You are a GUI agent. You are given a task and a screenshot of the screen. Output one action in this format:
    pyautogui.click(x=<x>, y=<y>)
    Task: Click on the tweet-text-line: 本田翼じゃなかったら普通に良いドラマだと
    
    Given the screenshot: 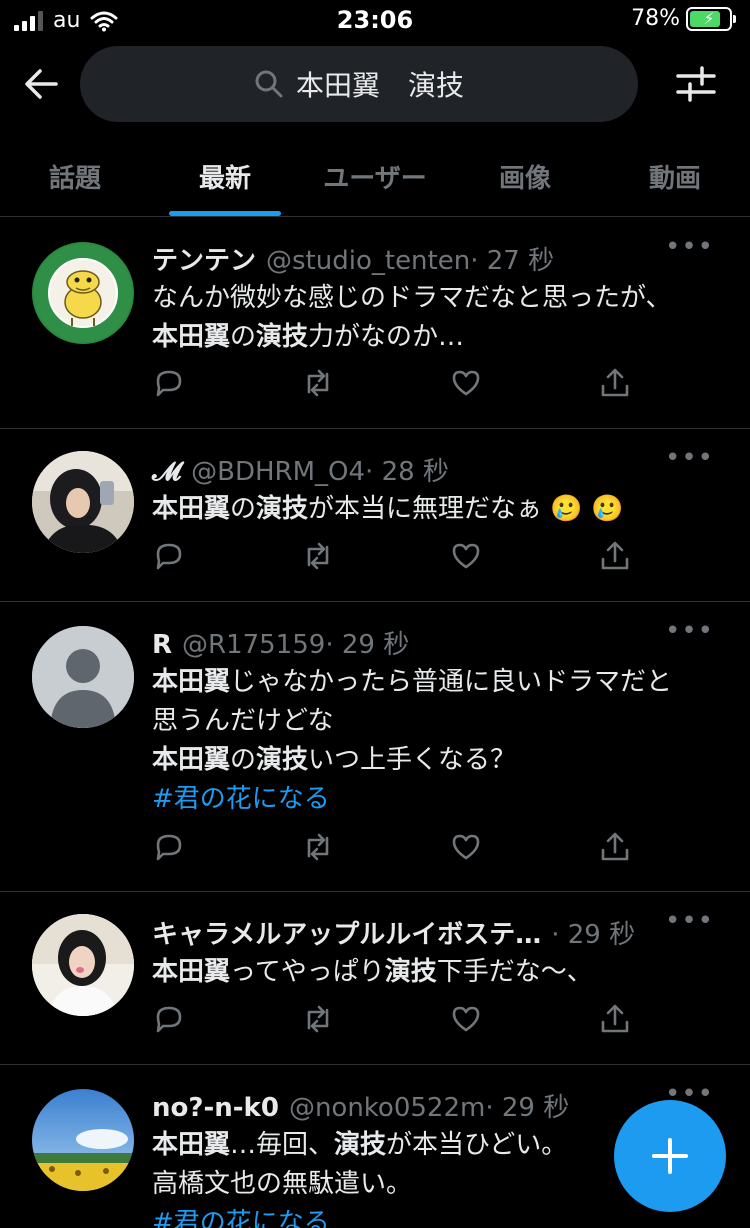 What is the action you would take?
    pyautogui.click(x=436, y=682)
    